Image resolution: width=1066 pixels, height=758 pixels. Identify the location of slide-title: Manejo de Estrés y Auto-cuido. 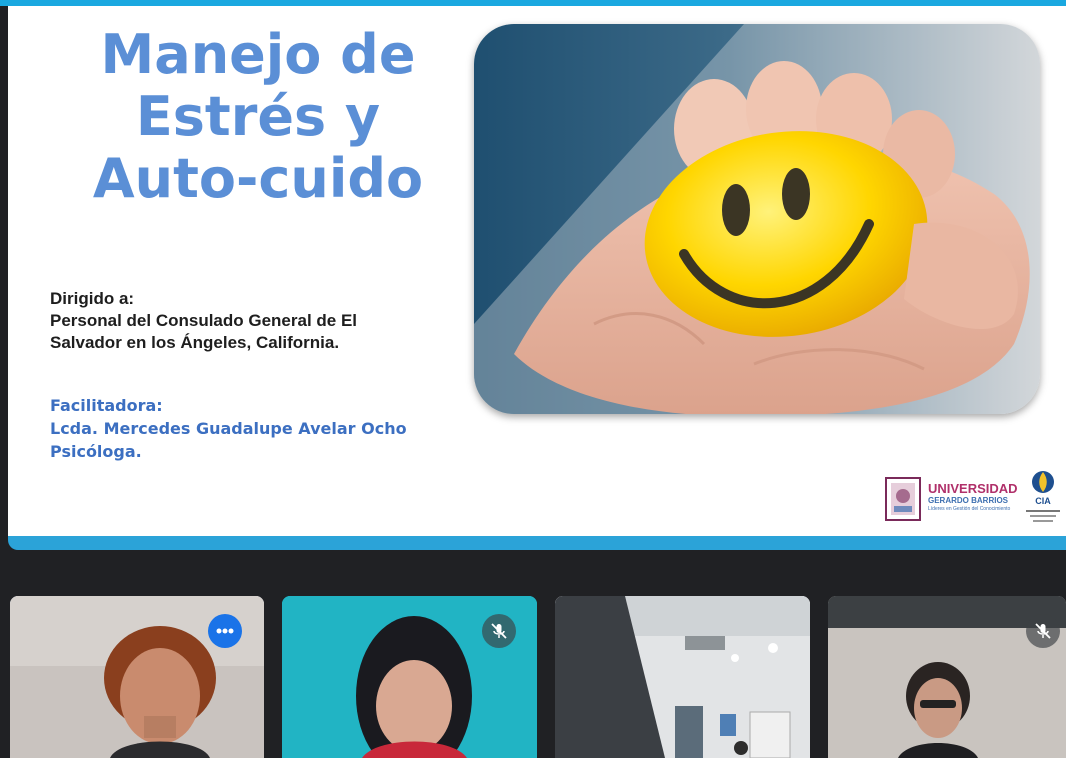
(258, 117).